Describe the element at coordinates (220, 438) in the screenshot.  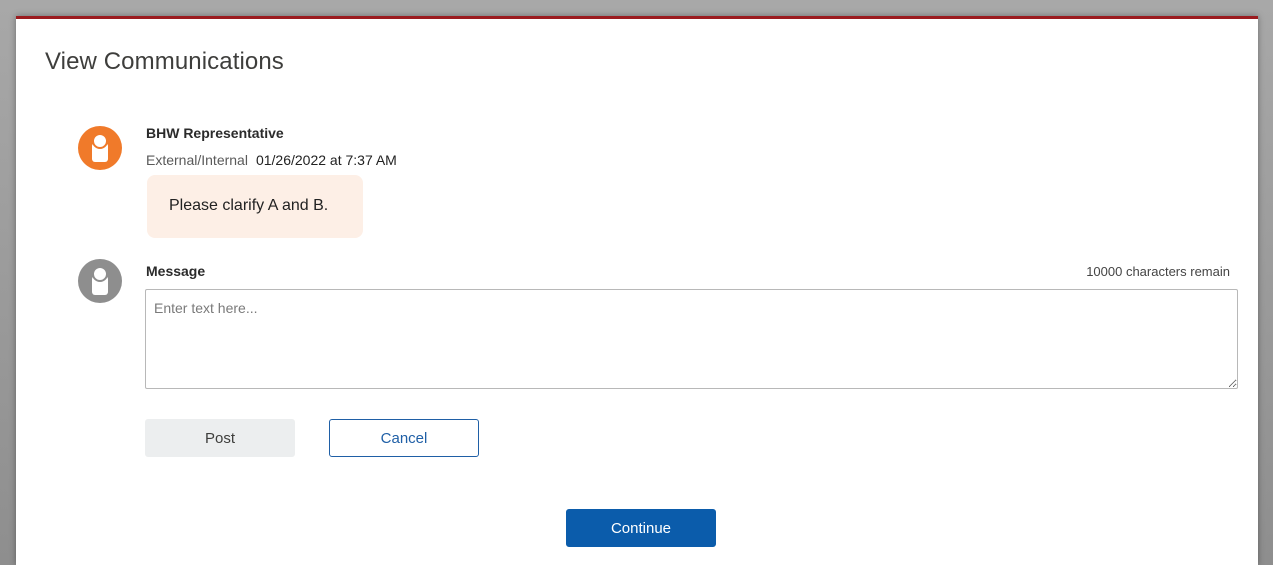
I see `post-button: Post` at that location.